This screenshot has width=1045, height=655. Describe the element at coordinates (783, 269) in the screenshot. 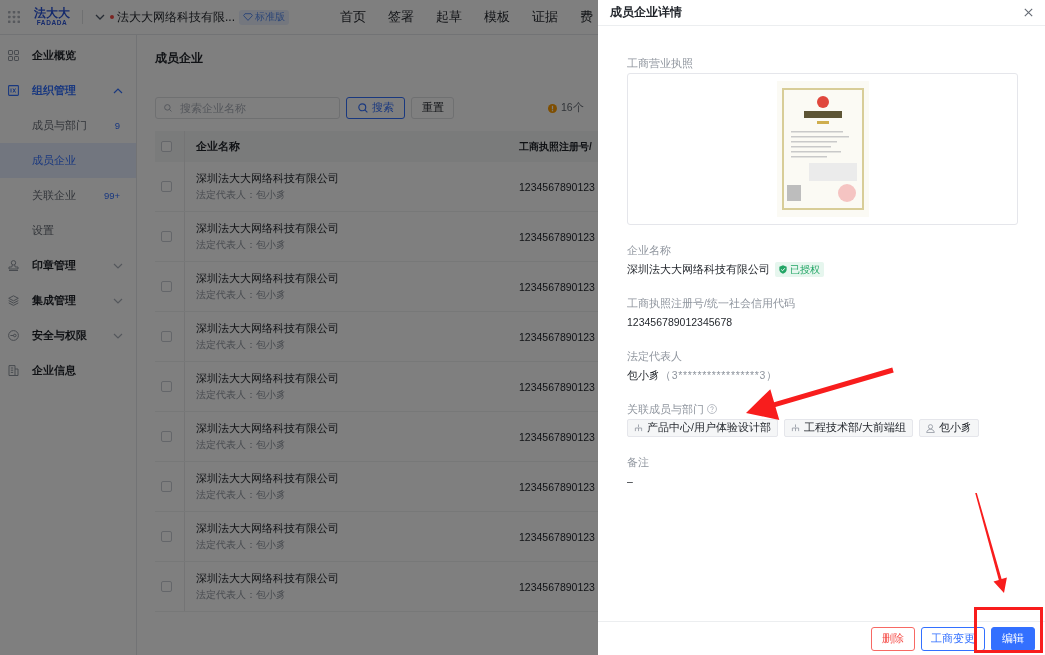

I see `shield-check-icon` at that location.